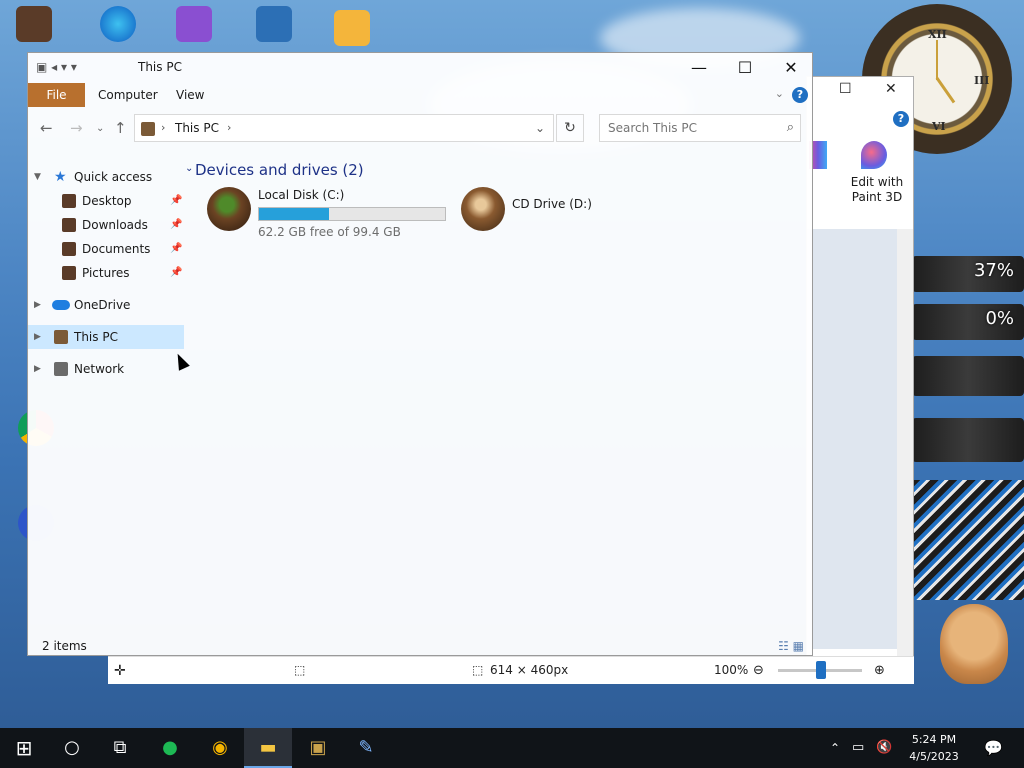  I want to click on selection-size-icon: ⬚, so click(300, 670).